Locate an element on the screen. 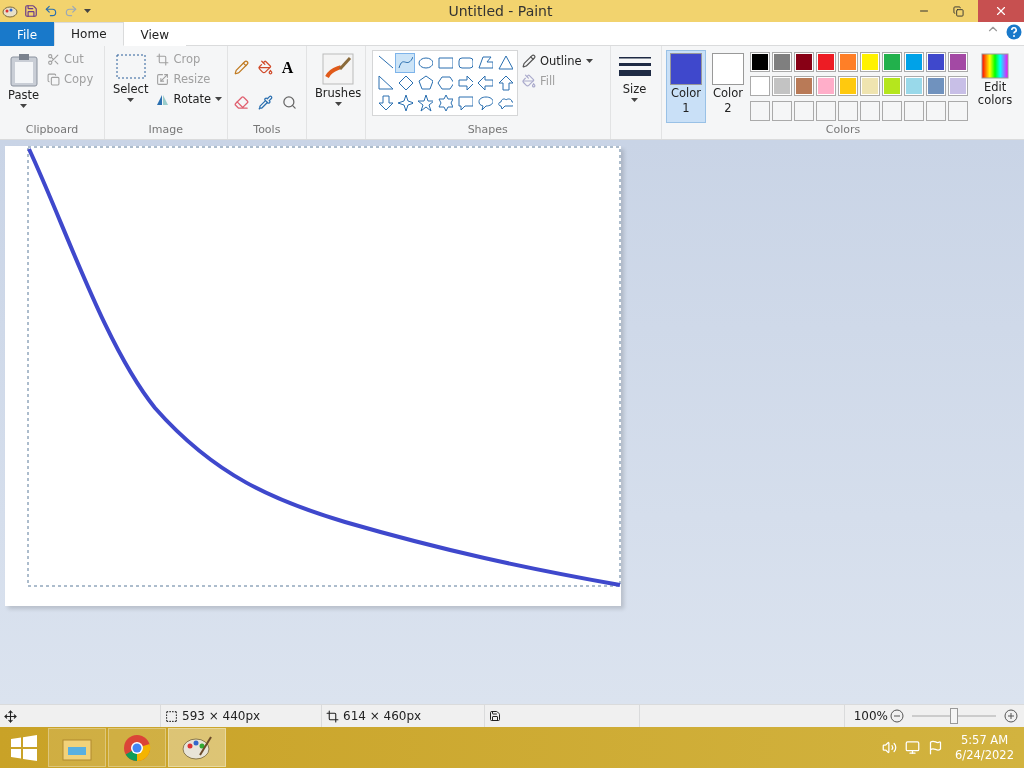  save-icon is located at coordinates (31, 11).